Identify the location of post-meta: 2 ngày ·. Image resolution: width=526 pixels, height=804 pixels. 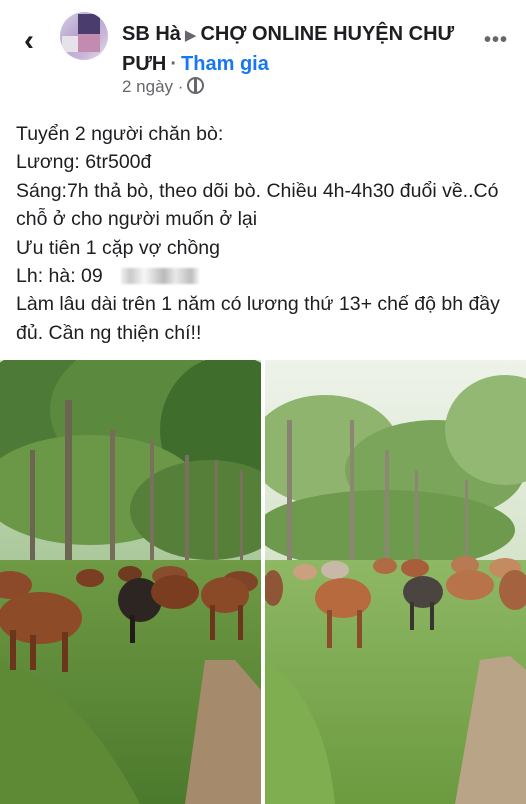
(163, 87).